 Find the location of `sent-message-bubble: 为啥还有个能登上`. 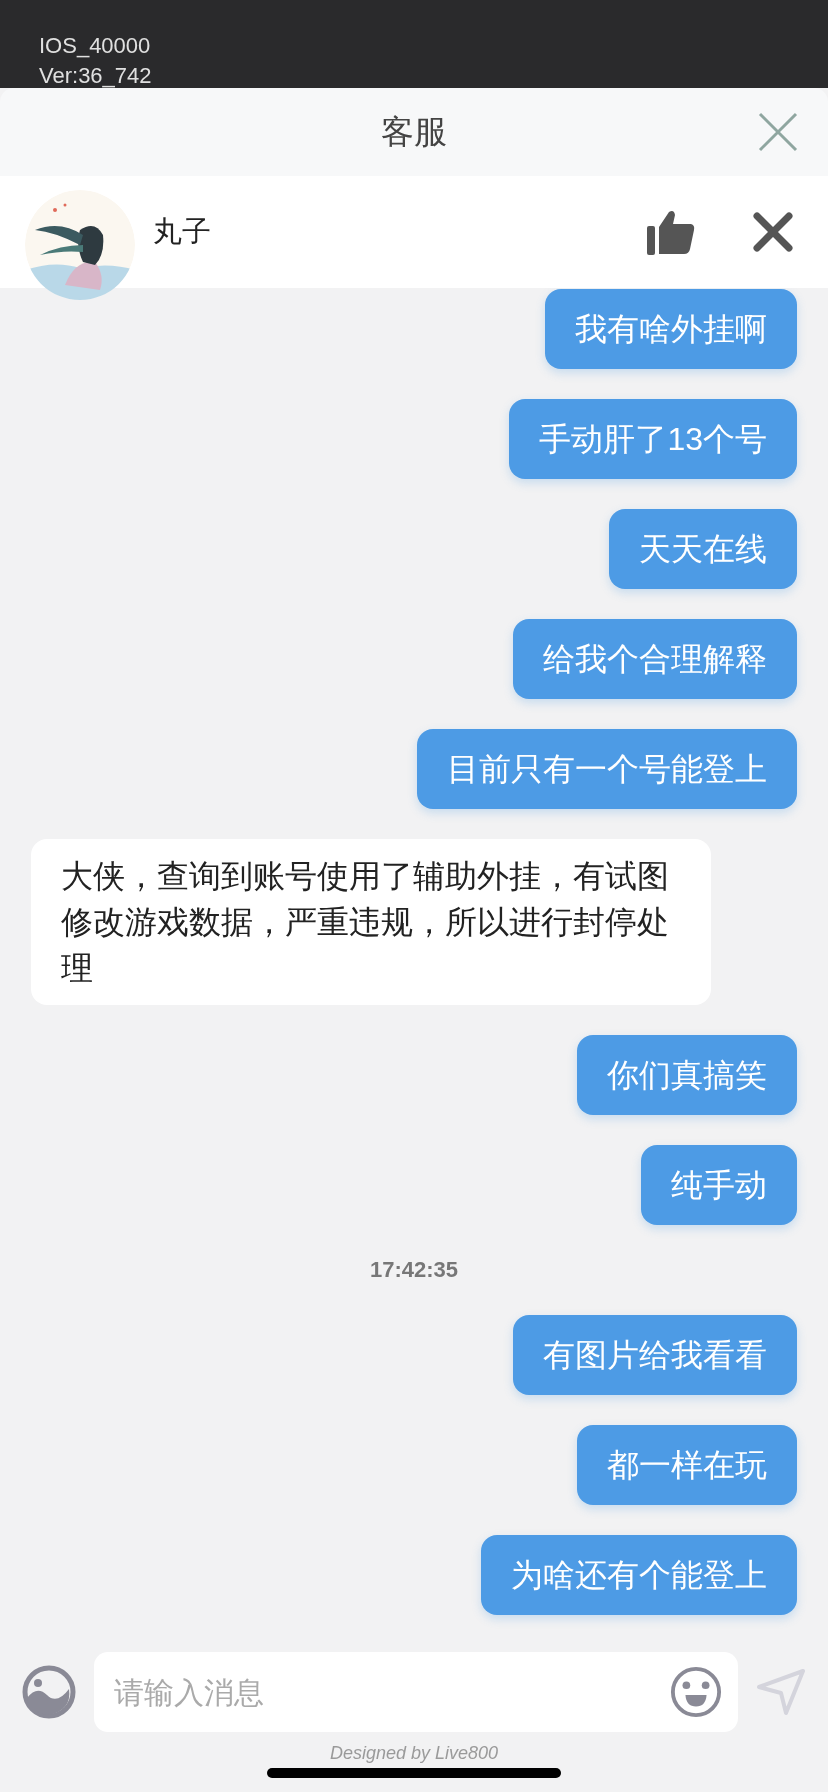

sent-message-bubble: 为啥还有个能登上 is located at coordinates (639, 1575).